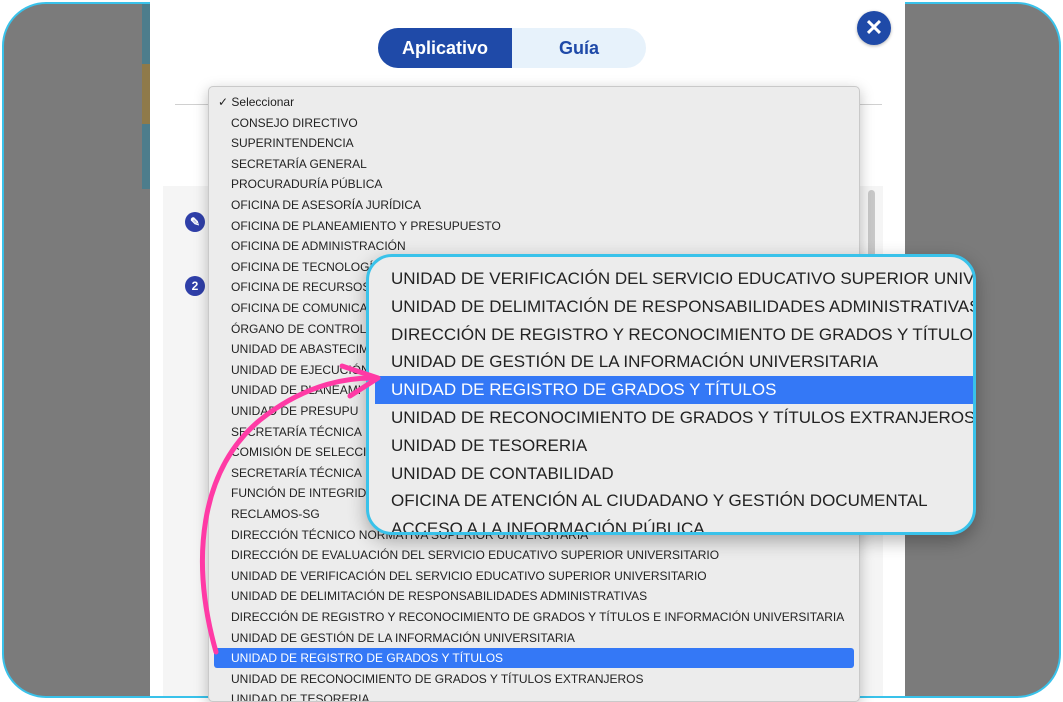  I want to click on zoom-option: UNIDAD DE CONTABILIDAD, so click(502, 473).